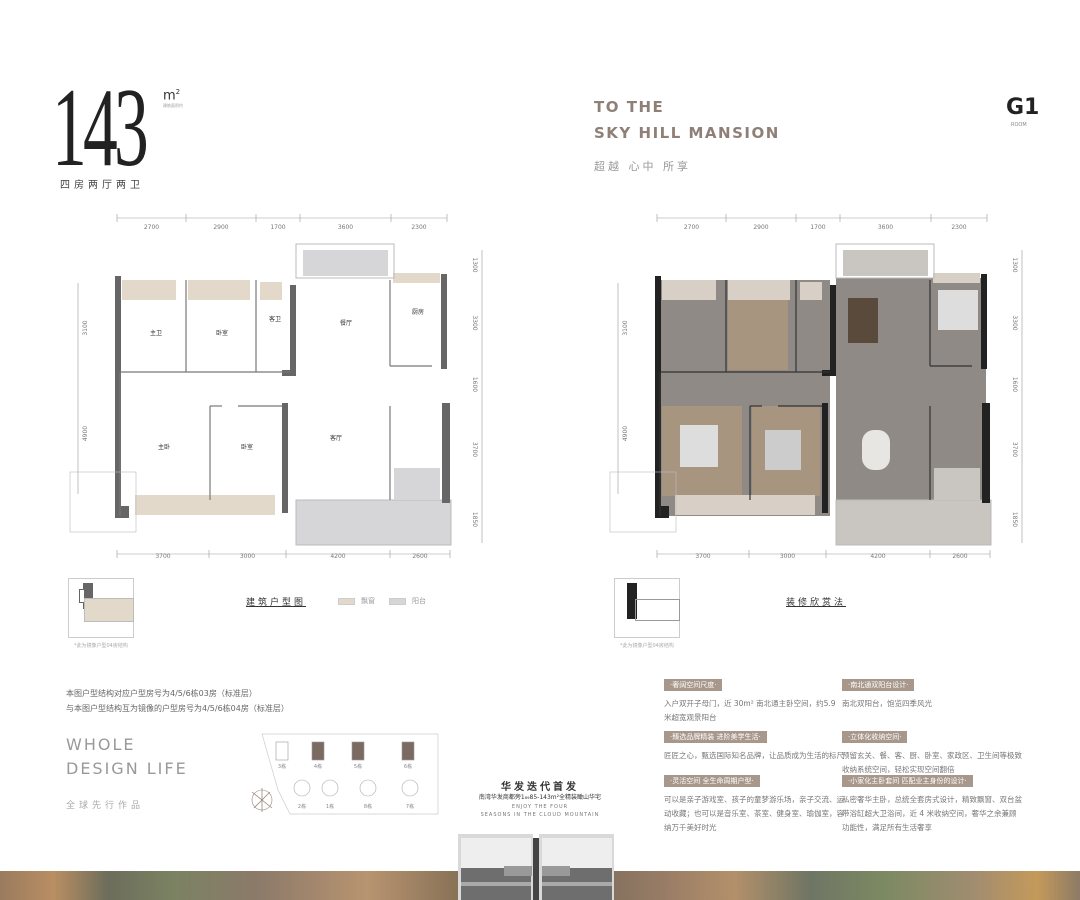  I want to click on layout-label: 四房两厅两卫, so click(102, 185).